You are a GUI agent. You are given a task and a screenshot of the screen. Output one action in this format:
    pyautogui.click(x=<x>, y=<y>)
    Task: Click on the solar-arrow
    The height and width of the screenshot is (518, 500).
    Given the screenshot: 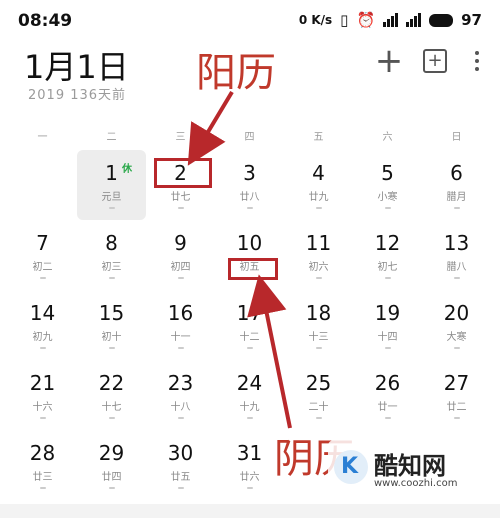 What is the action you would take?
    pyautogui.click(x=210, y=128)
    